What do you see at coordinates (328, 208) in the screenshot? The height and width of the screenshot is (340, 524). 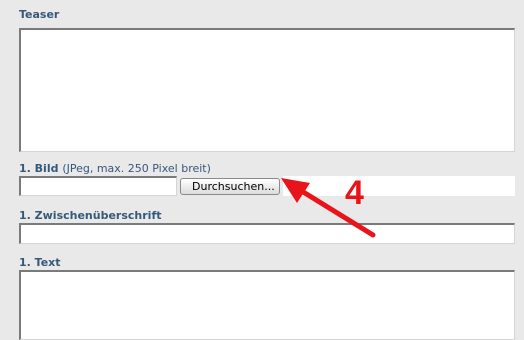 I see `red-arrow-icon` at bounding box center [328, 208].